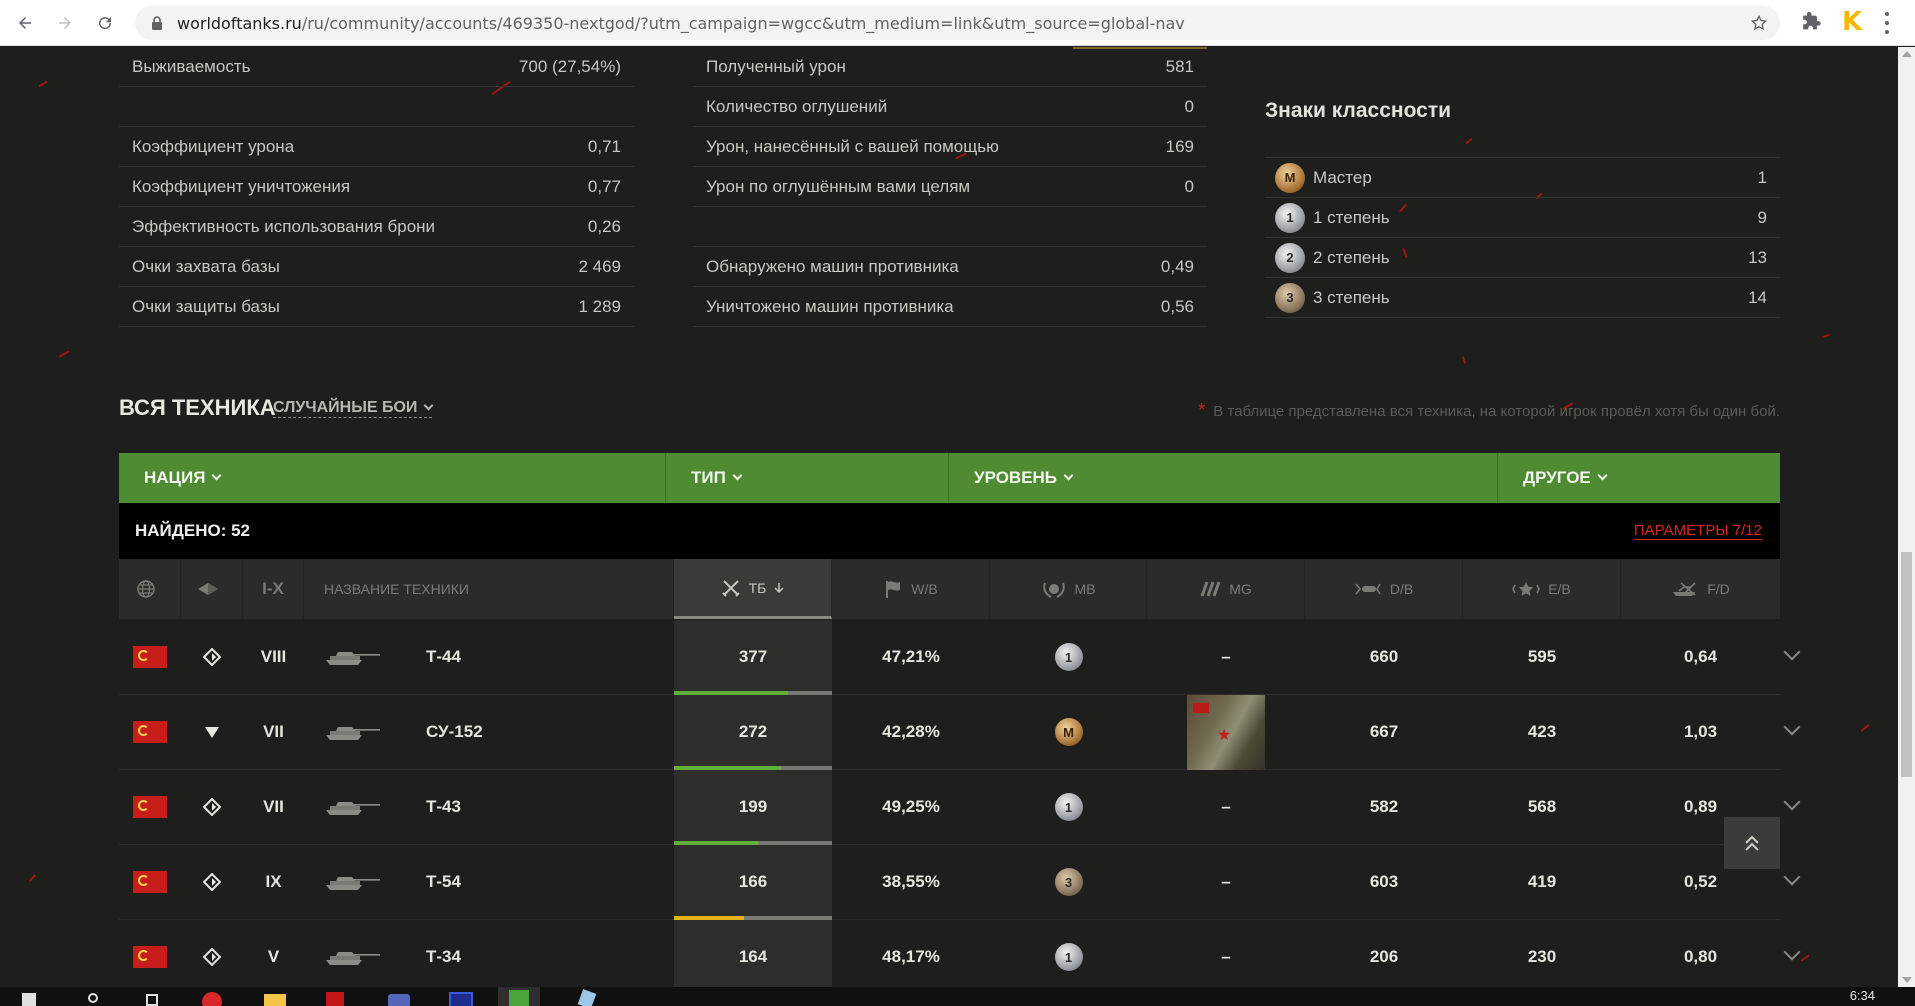 Image resolution: width=1915 pixels, height=1006 pixels. Describe the element at coordinates (949, 807) in the screenshot. I see `vehicle-row: VII Т-43 199 49,25% 1 – 582 568 0,89` at that location.